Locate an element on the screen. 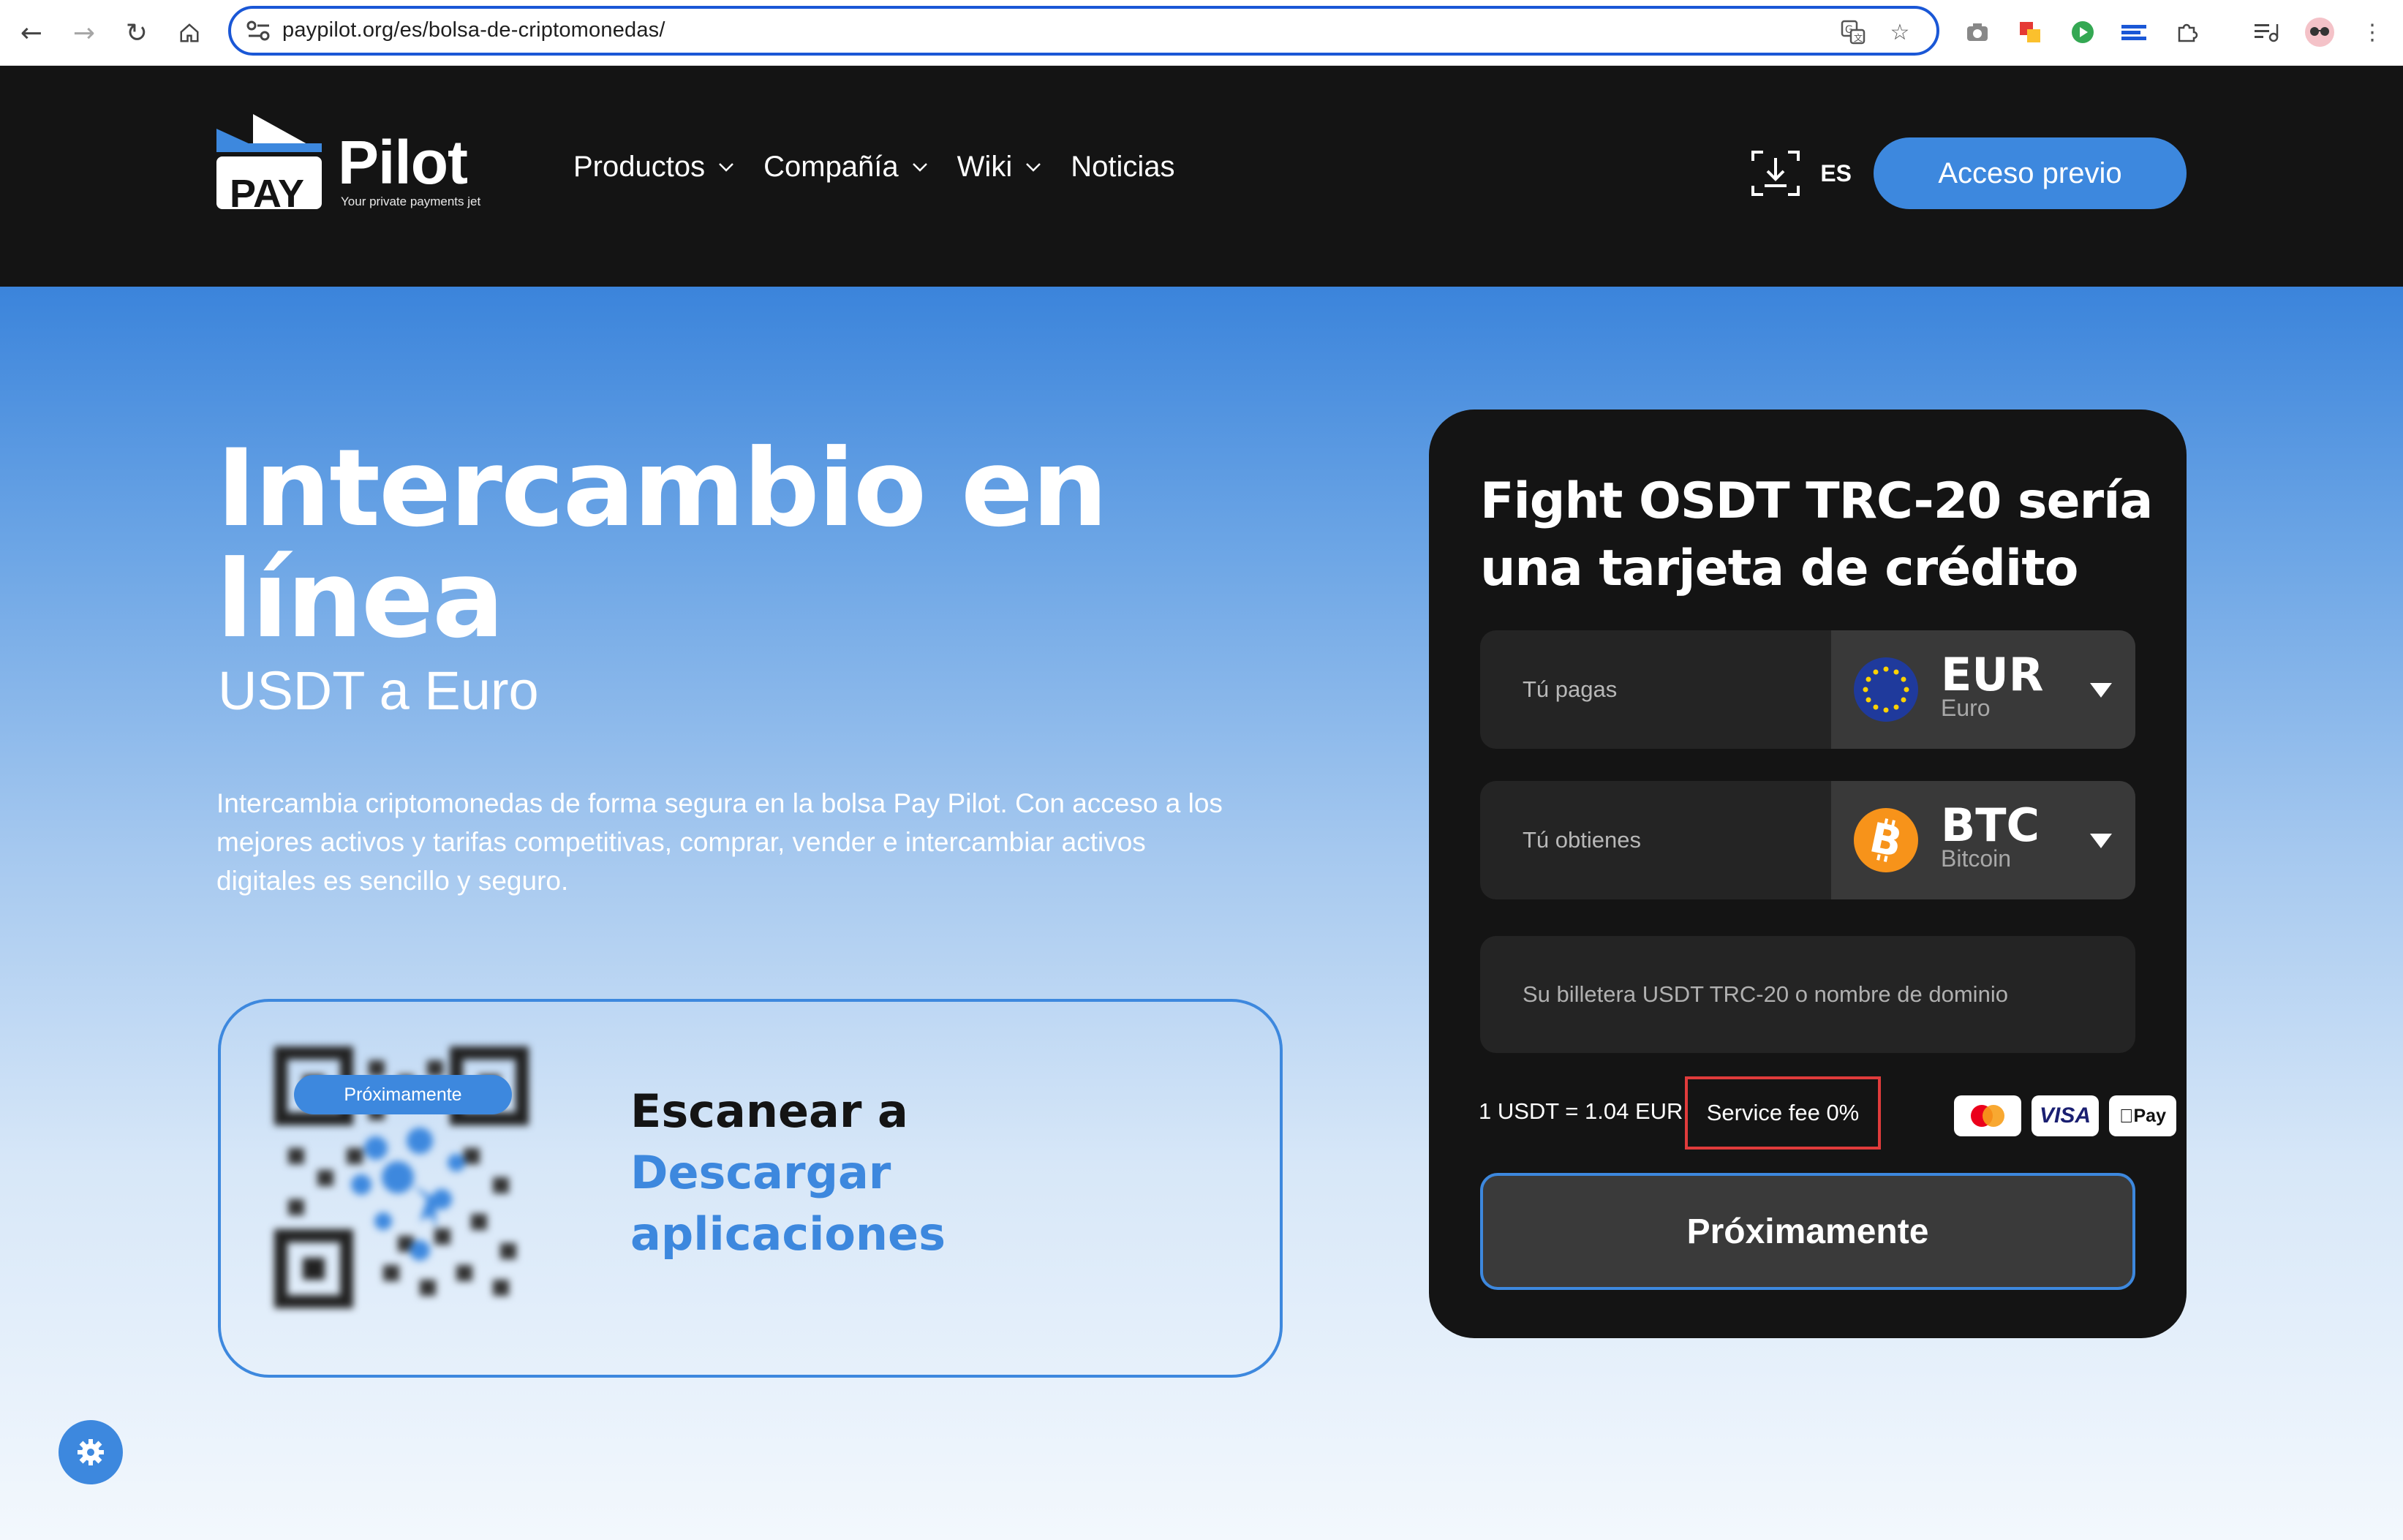 The width and height of the screenshot is (2403, 1540). payment-methods: VISA  Pay is located at coordinates (2065, 1115).